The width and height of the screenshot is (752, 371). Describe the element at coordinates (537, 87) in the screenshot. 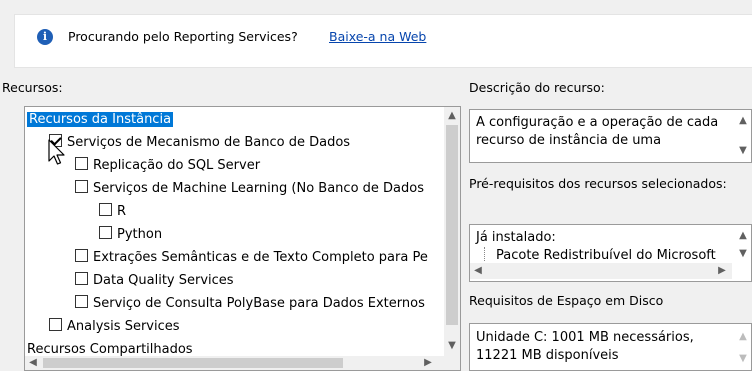

I see `description-label: Descrição do recurso:` at that location.